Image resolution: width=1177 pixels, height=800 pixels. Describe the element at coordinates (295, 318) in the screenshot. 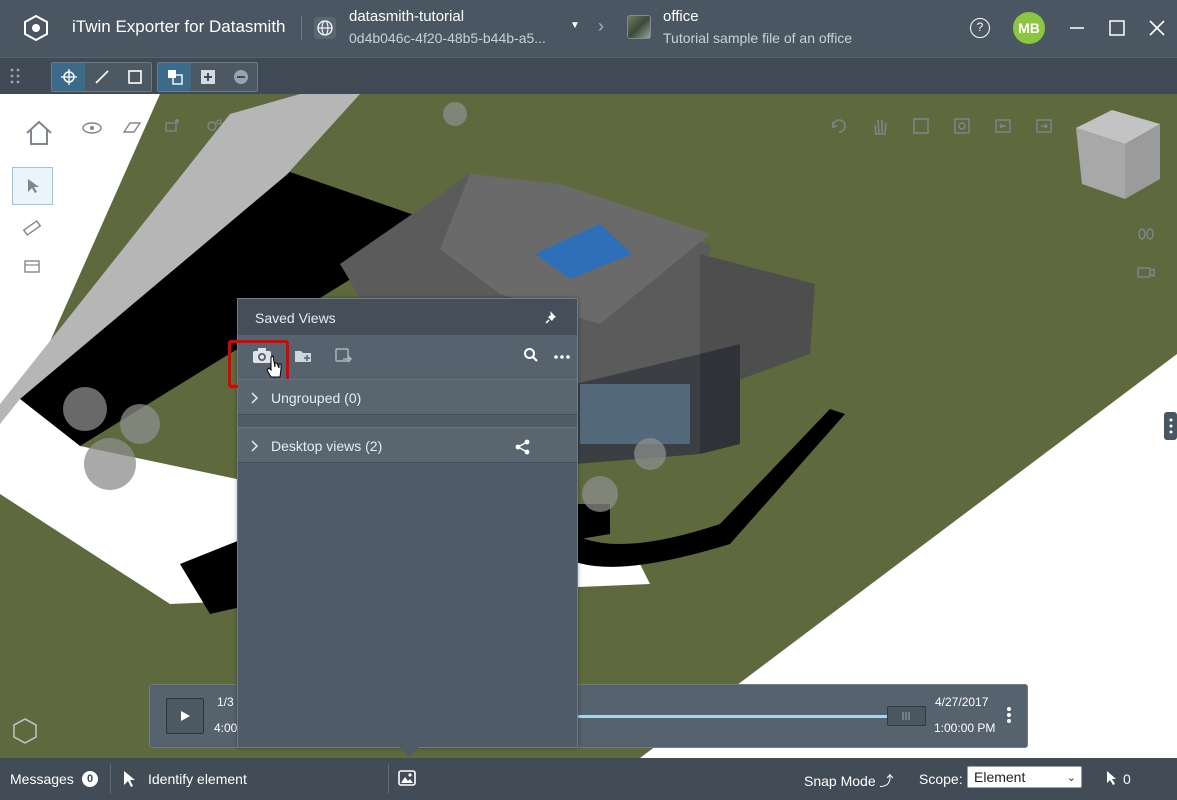

I see `saved-views-title: Saved Views` at that location.